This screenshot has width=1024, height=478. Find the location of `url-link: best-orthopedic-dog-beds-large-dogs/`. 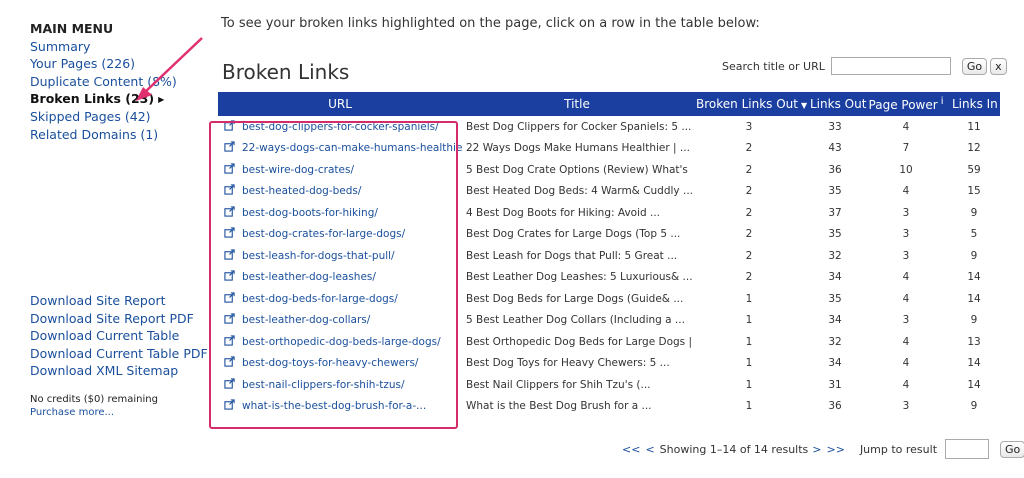

url-link: best-orthopedic-dog-beds-large-dogs/ is located at coordinates (341, 342).